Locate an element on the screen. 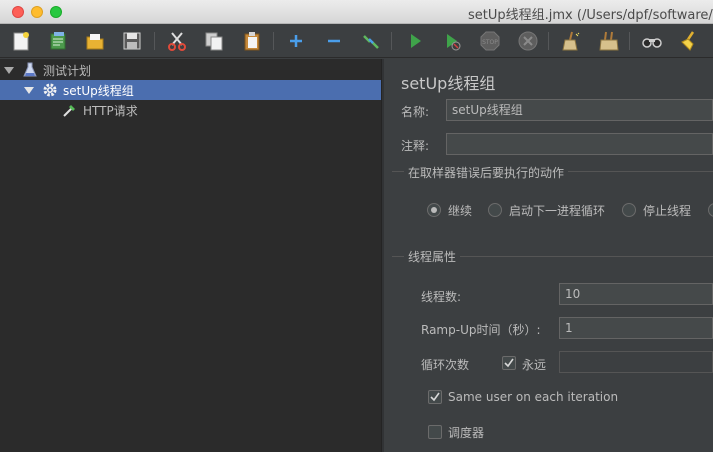  clear-button is located at coordinates (571, 41).